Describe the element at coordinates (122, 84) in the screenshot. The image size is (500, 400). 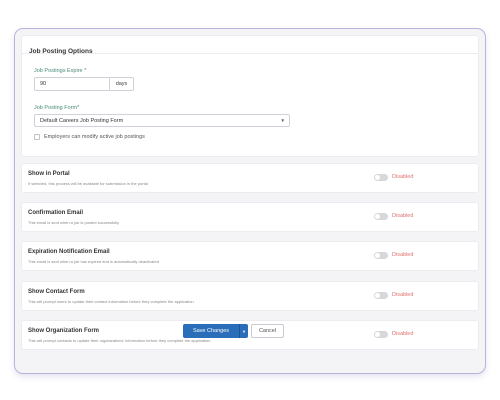
I see `expire-unit-addon: days` at that location.